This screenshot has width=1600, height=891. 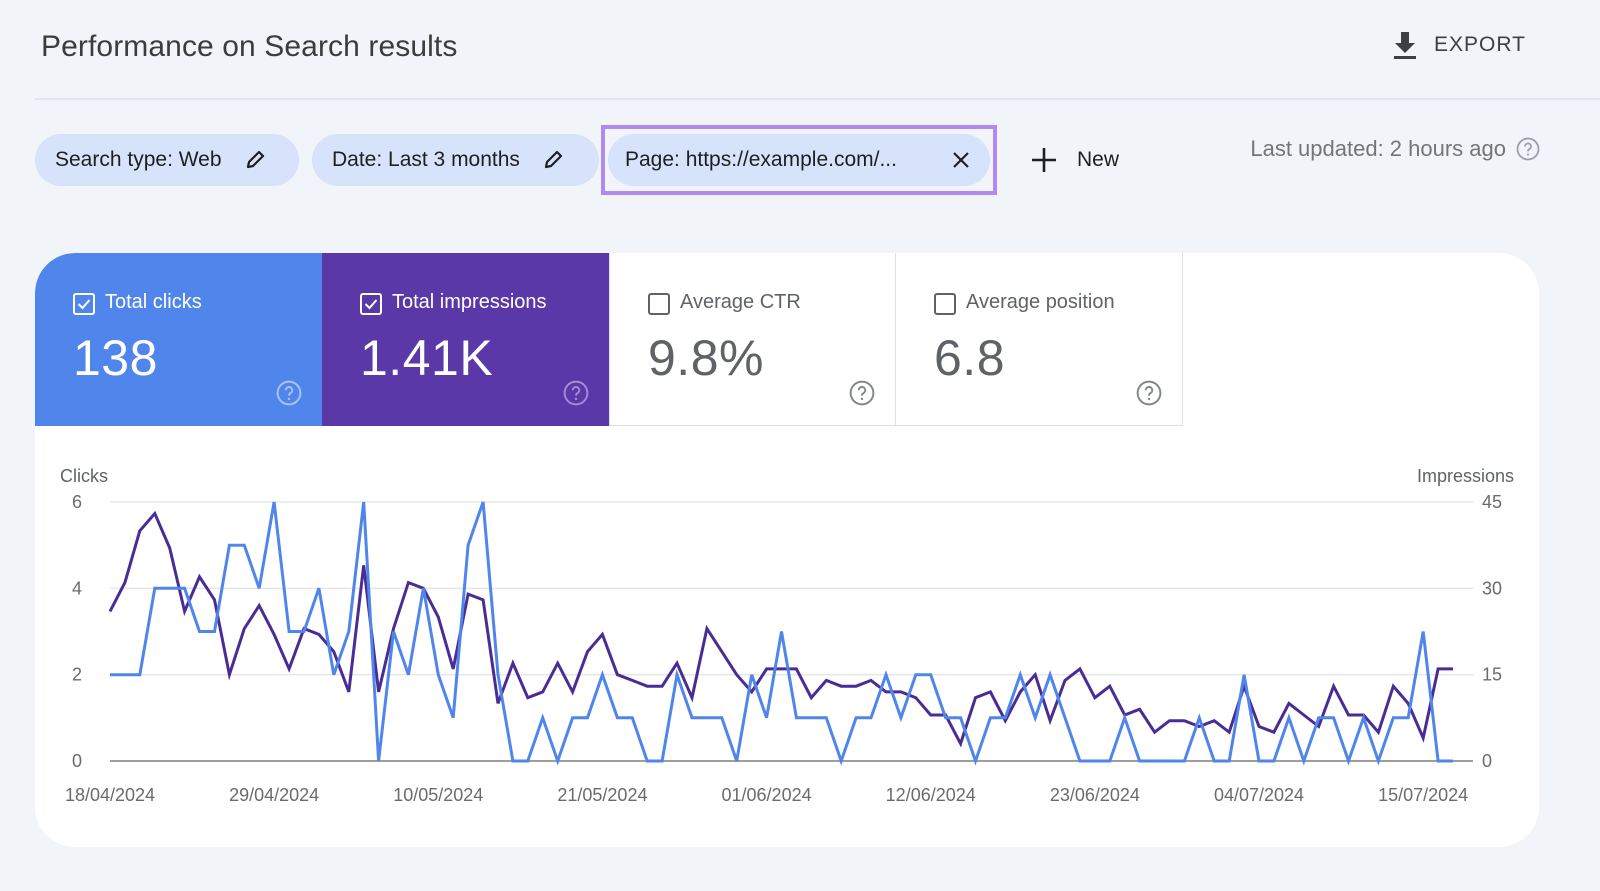 What do you see at coordinates (1492, 675) in the screenshot?
I see `y-right-tick-label: 15` at bounding box center [1492, 675].